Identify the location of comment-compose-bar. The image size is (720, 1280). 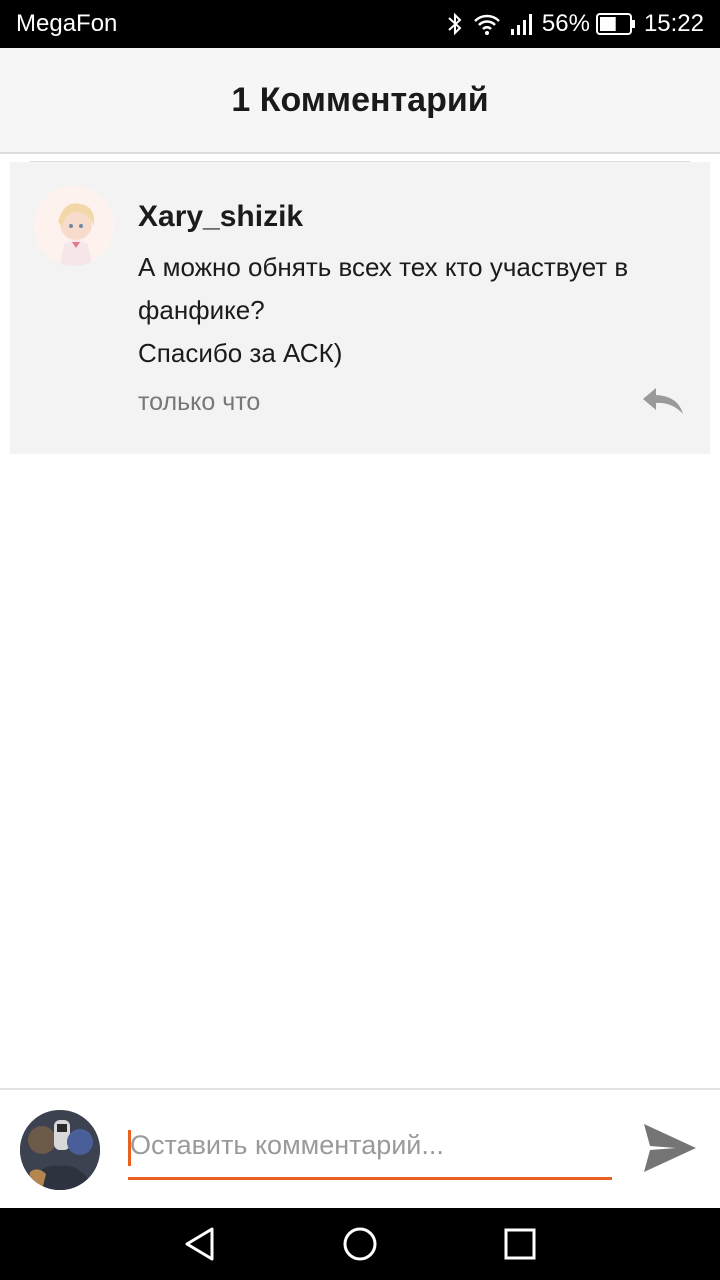
(360, 1149).